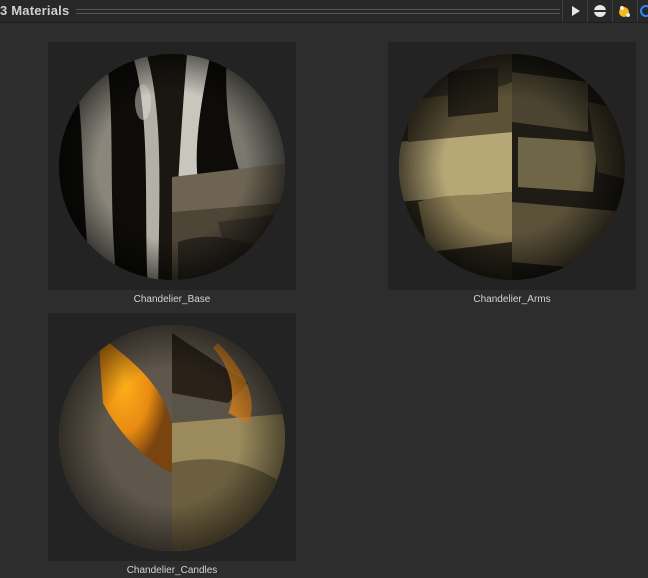 This screenshot has height=578, width=648. I want to click on panel-header: 3 Materials, so click(324, 11).